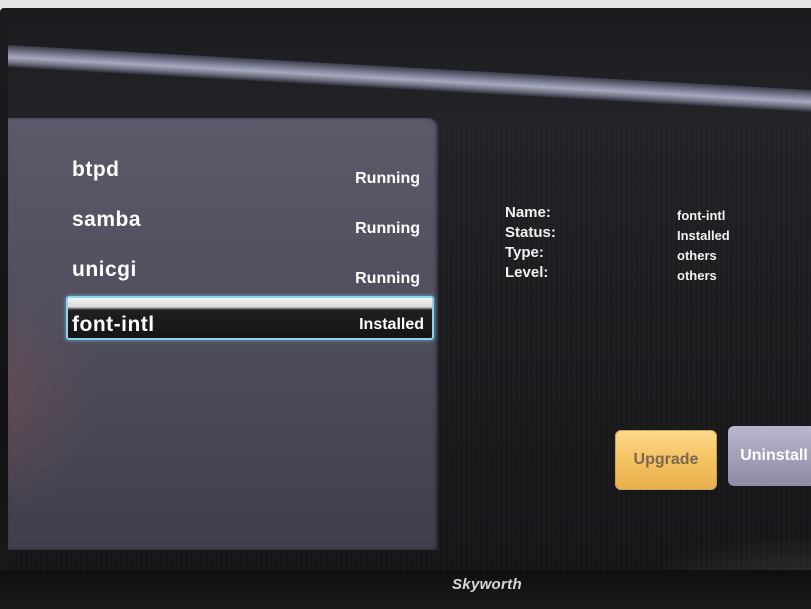  Describe the element at coordinates (524, 252) in the screenshot. I see `type-label: Type:` at that location.